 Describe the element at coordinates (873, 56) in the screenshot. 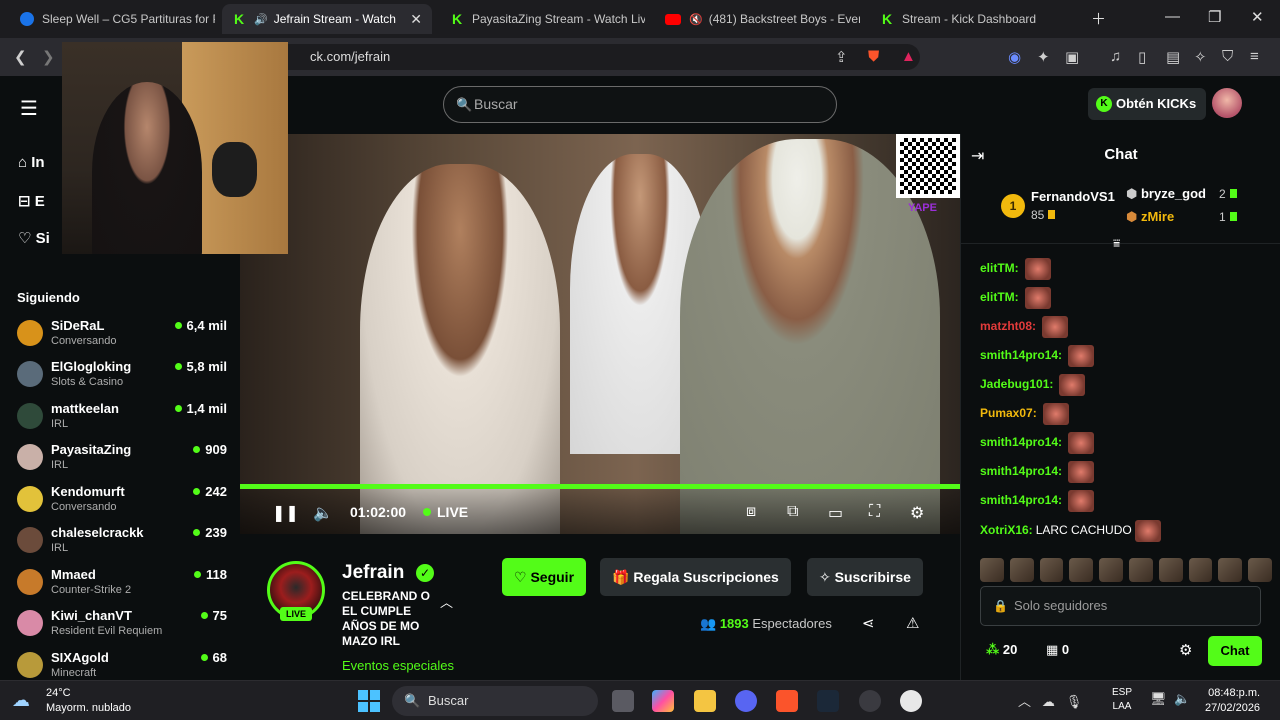

I see `brave-shield-icon: ⛊` at that location.